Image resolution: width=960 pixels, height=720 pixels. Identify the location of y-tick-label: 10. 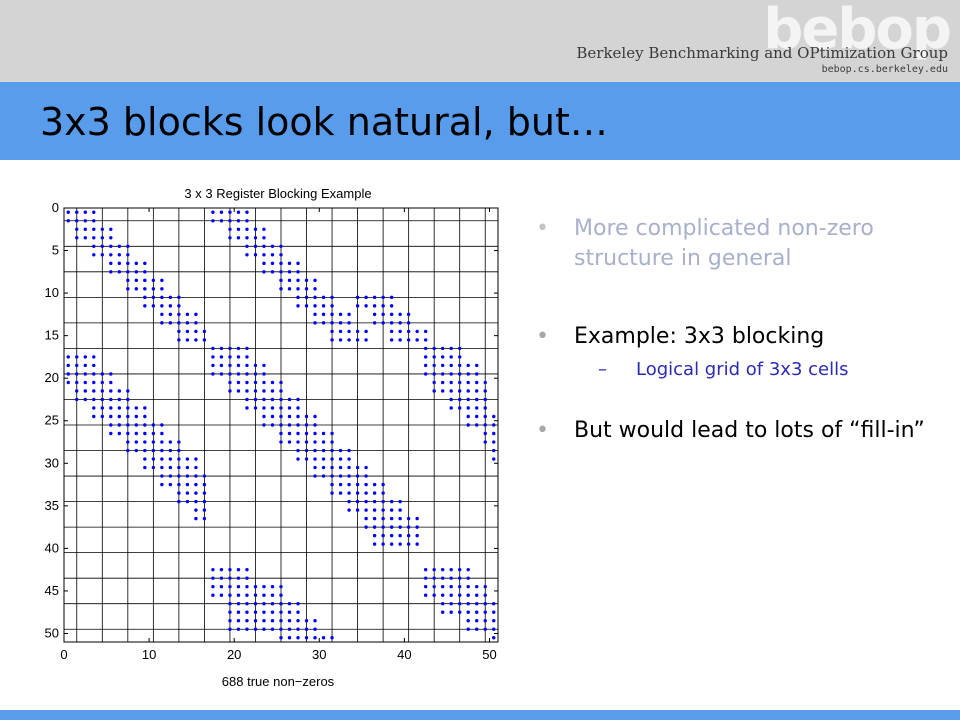
(52, 292).